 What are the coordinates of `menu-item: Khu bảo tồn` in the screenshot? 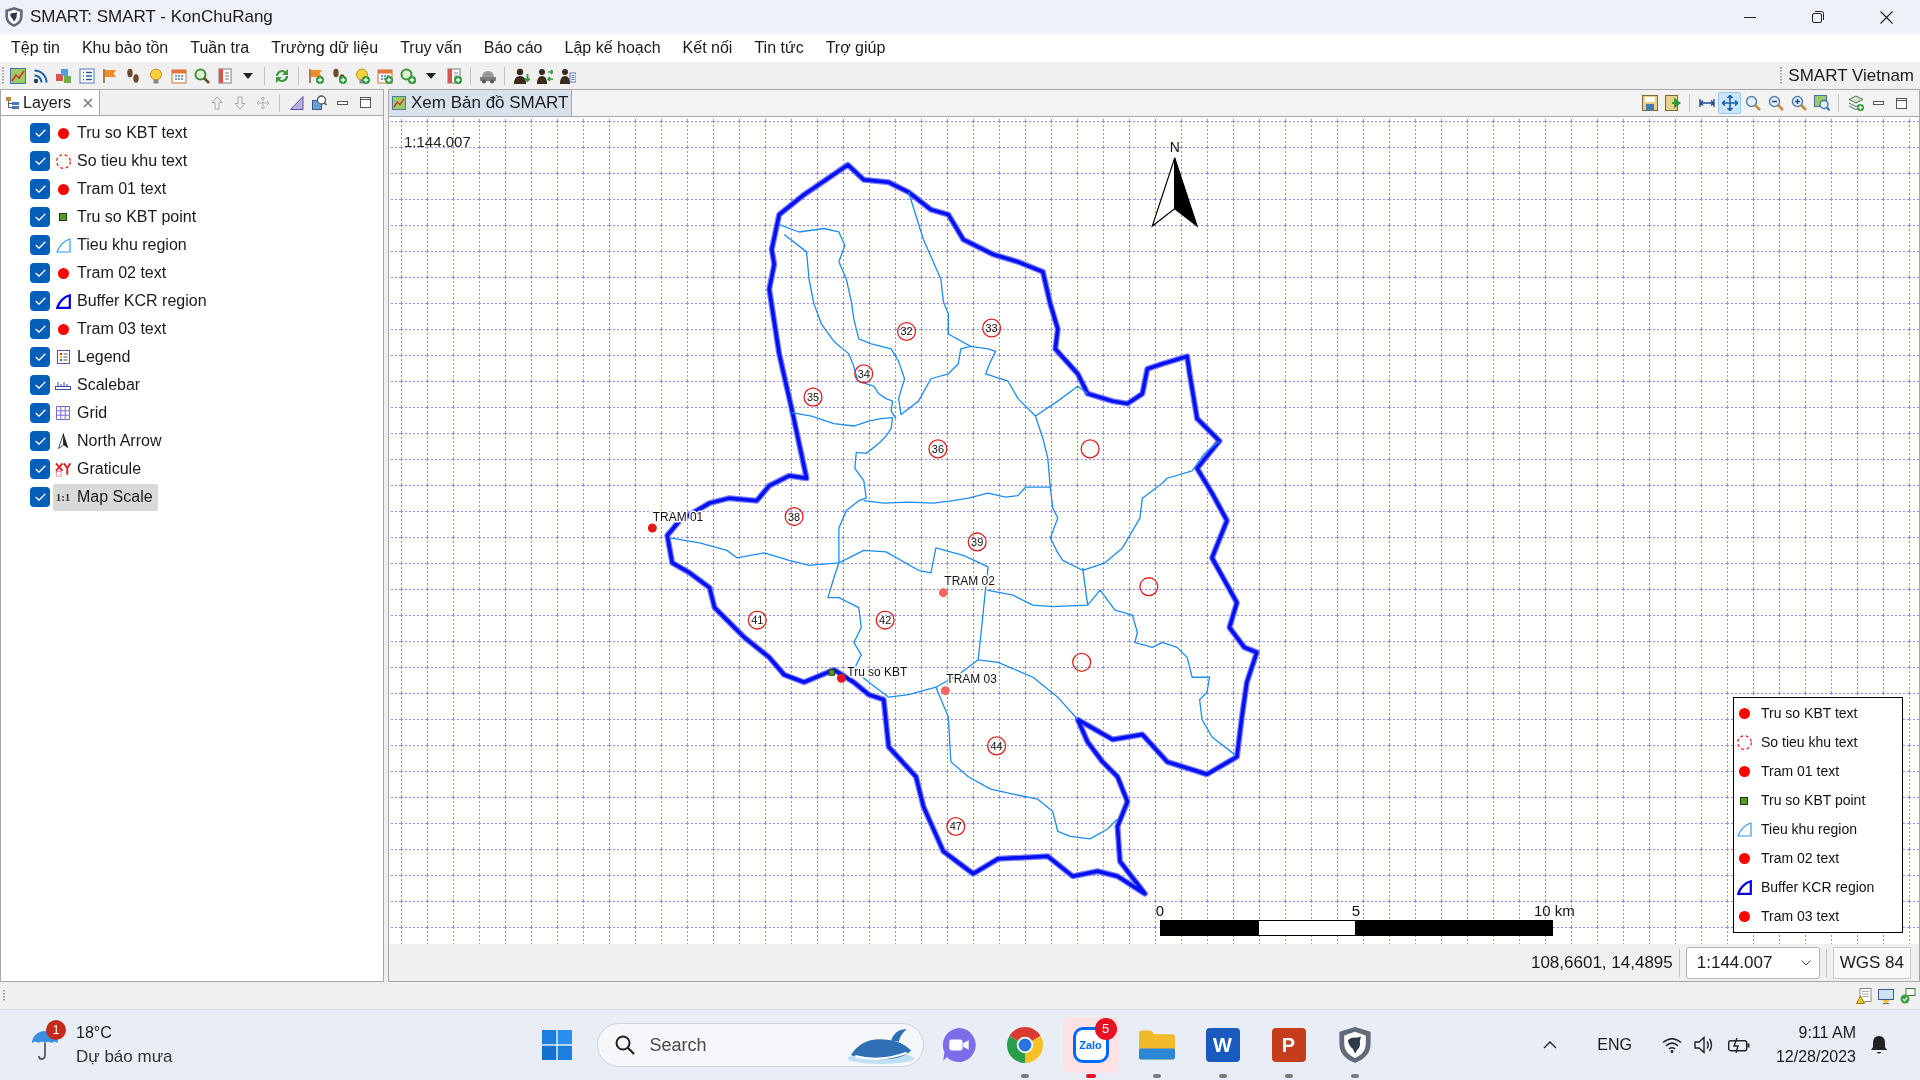 It's located at (125, 48).